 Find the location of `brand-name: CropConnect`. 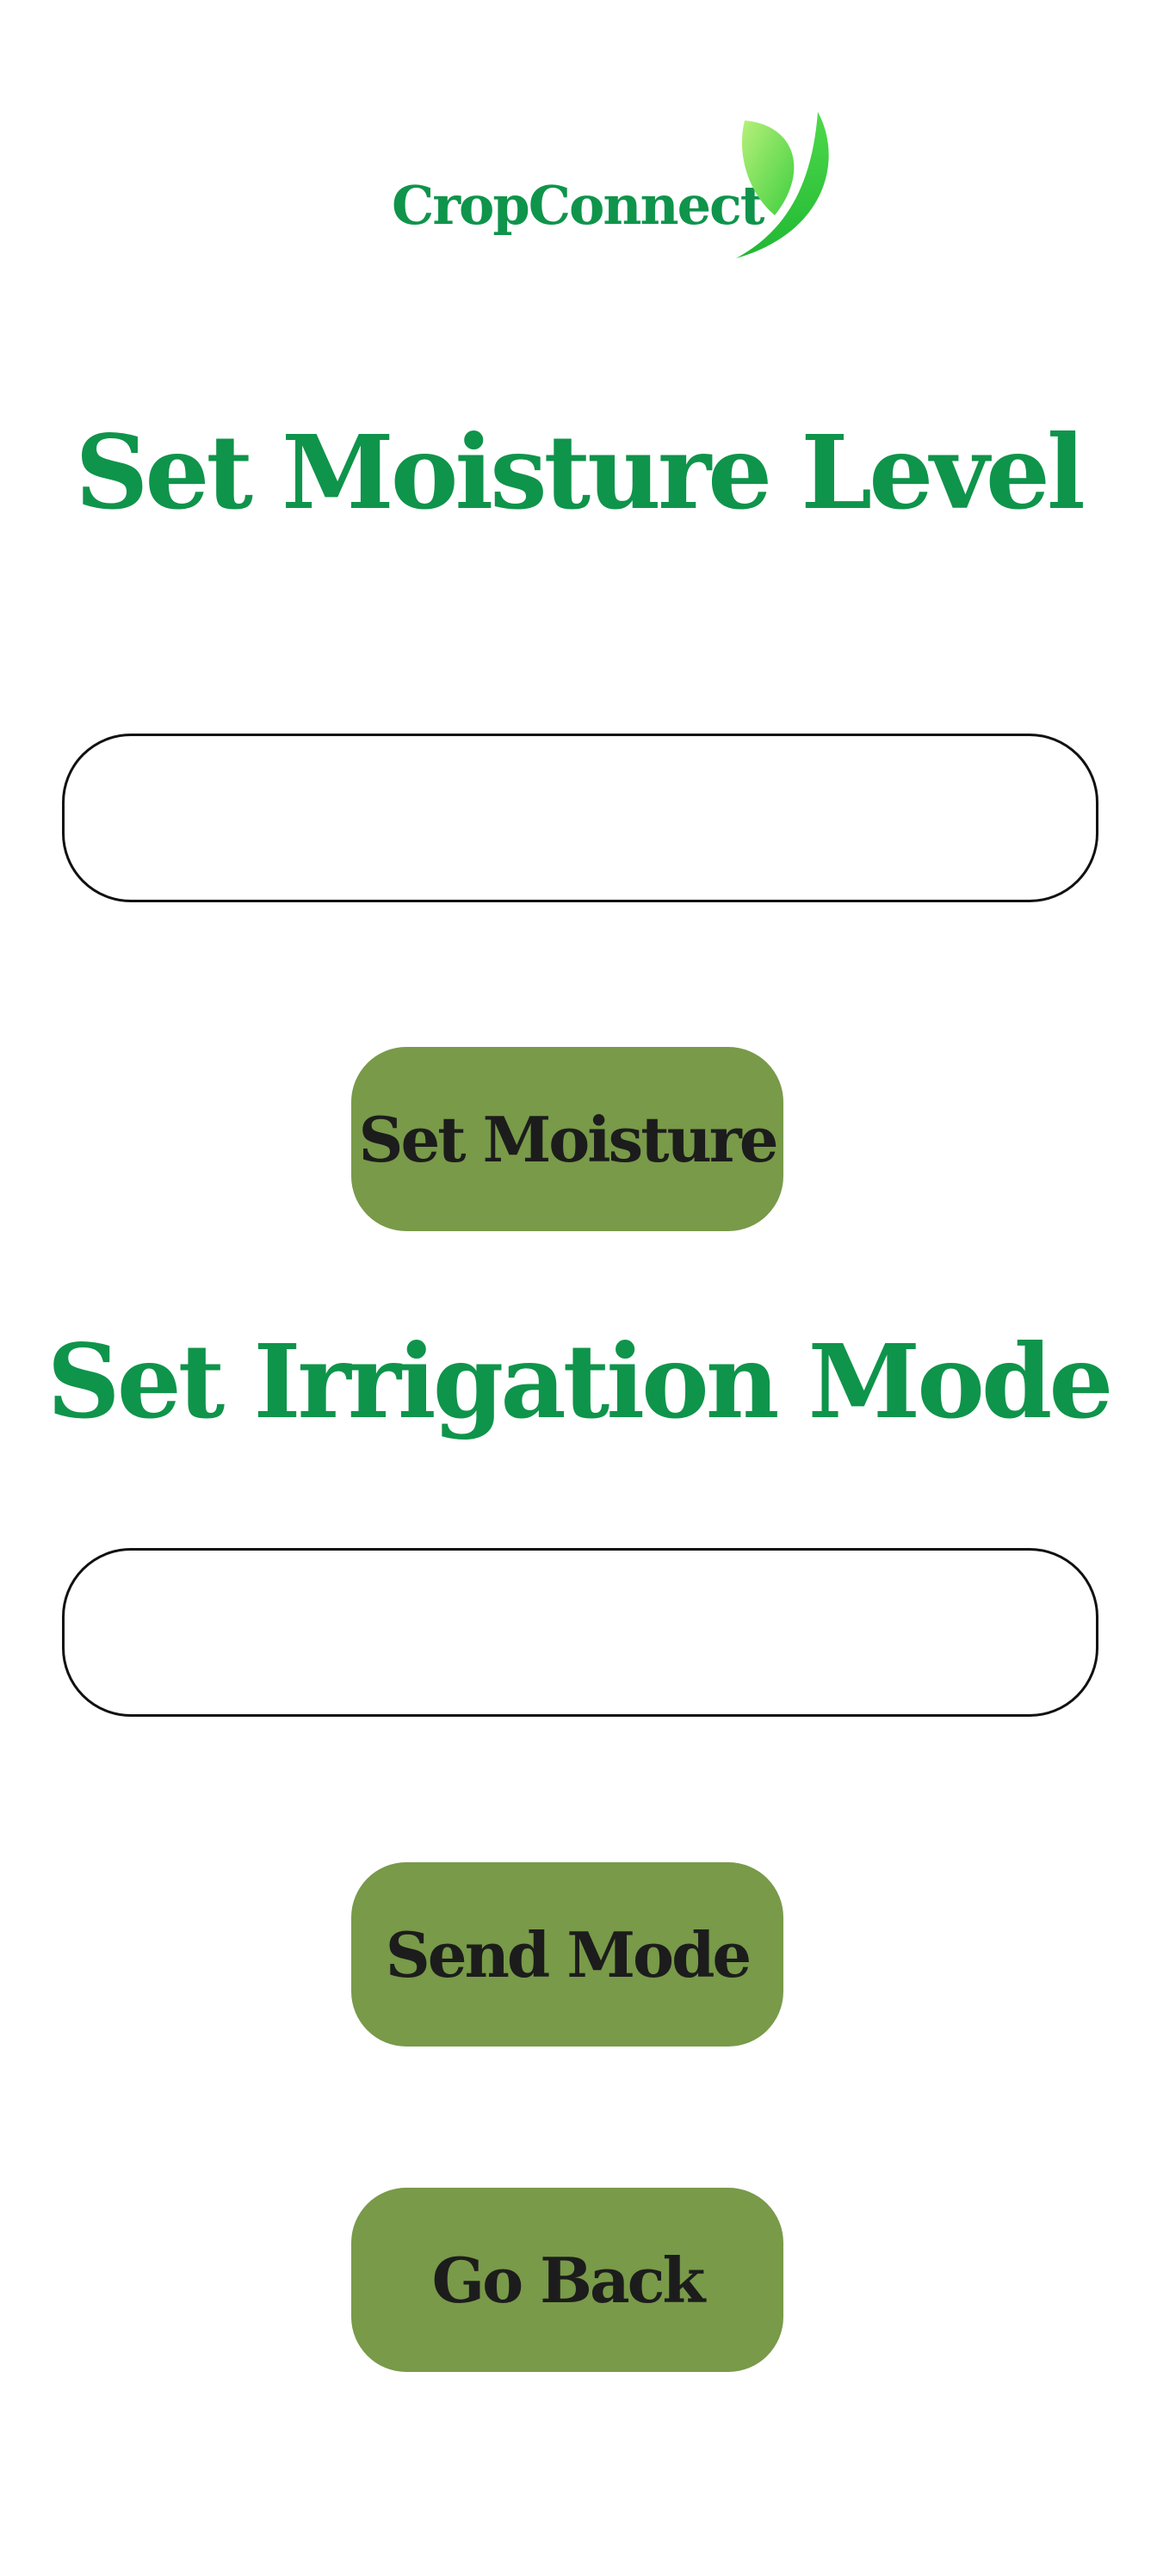

brand-name: CropConnect is located at coordinates (578, 206).